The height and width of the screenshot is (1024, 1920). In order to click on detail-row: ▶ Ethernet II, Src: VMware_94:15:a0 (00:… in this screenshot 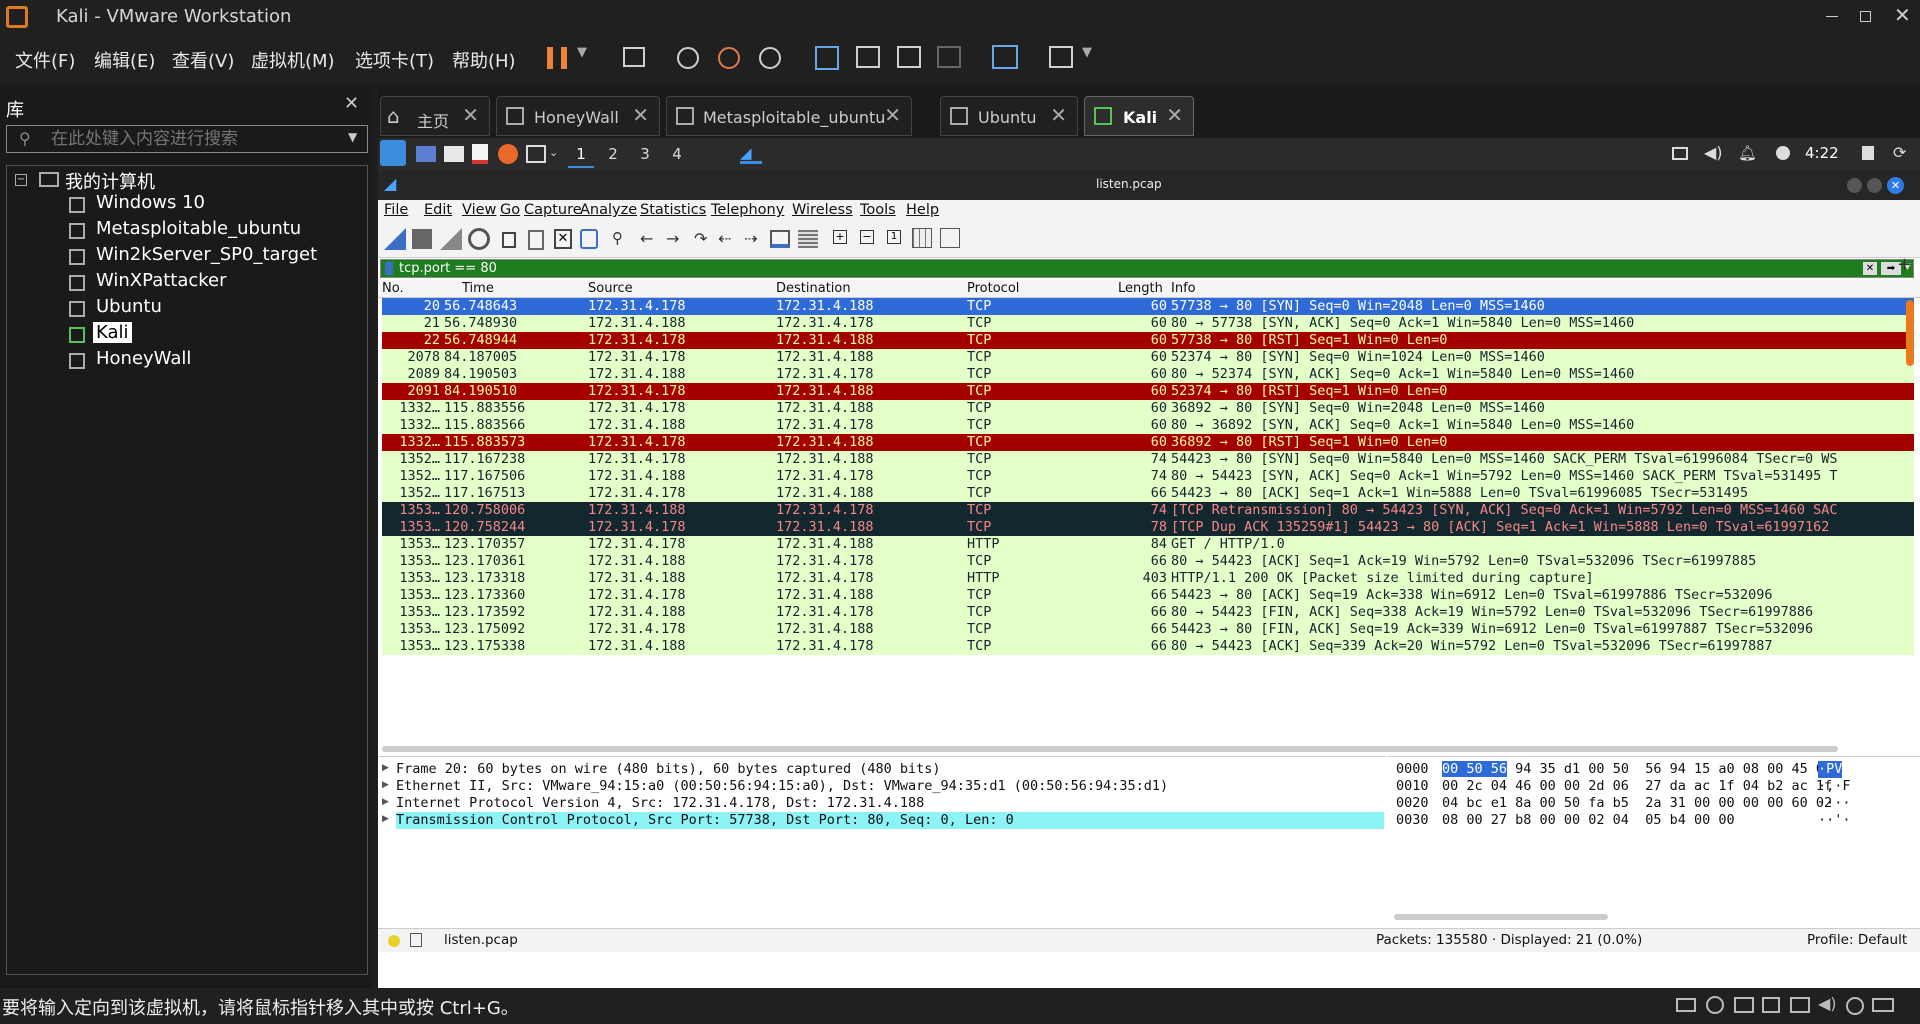, I will do `click(881, 786)`.